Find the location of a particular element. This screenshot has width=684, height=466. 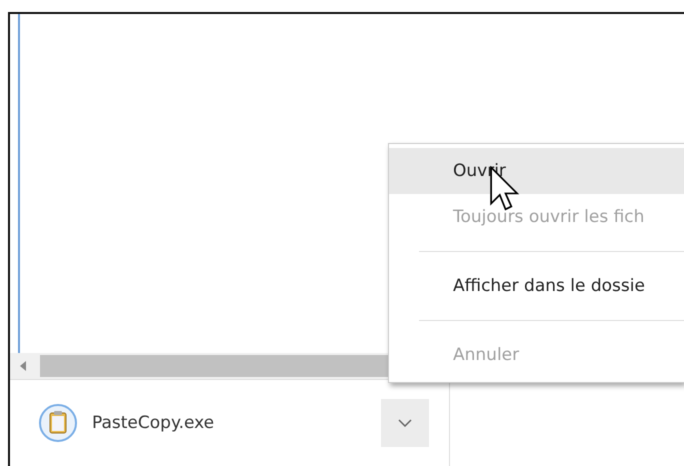

file-name: PasteCopy.exe is located at coordinates (229, 423).